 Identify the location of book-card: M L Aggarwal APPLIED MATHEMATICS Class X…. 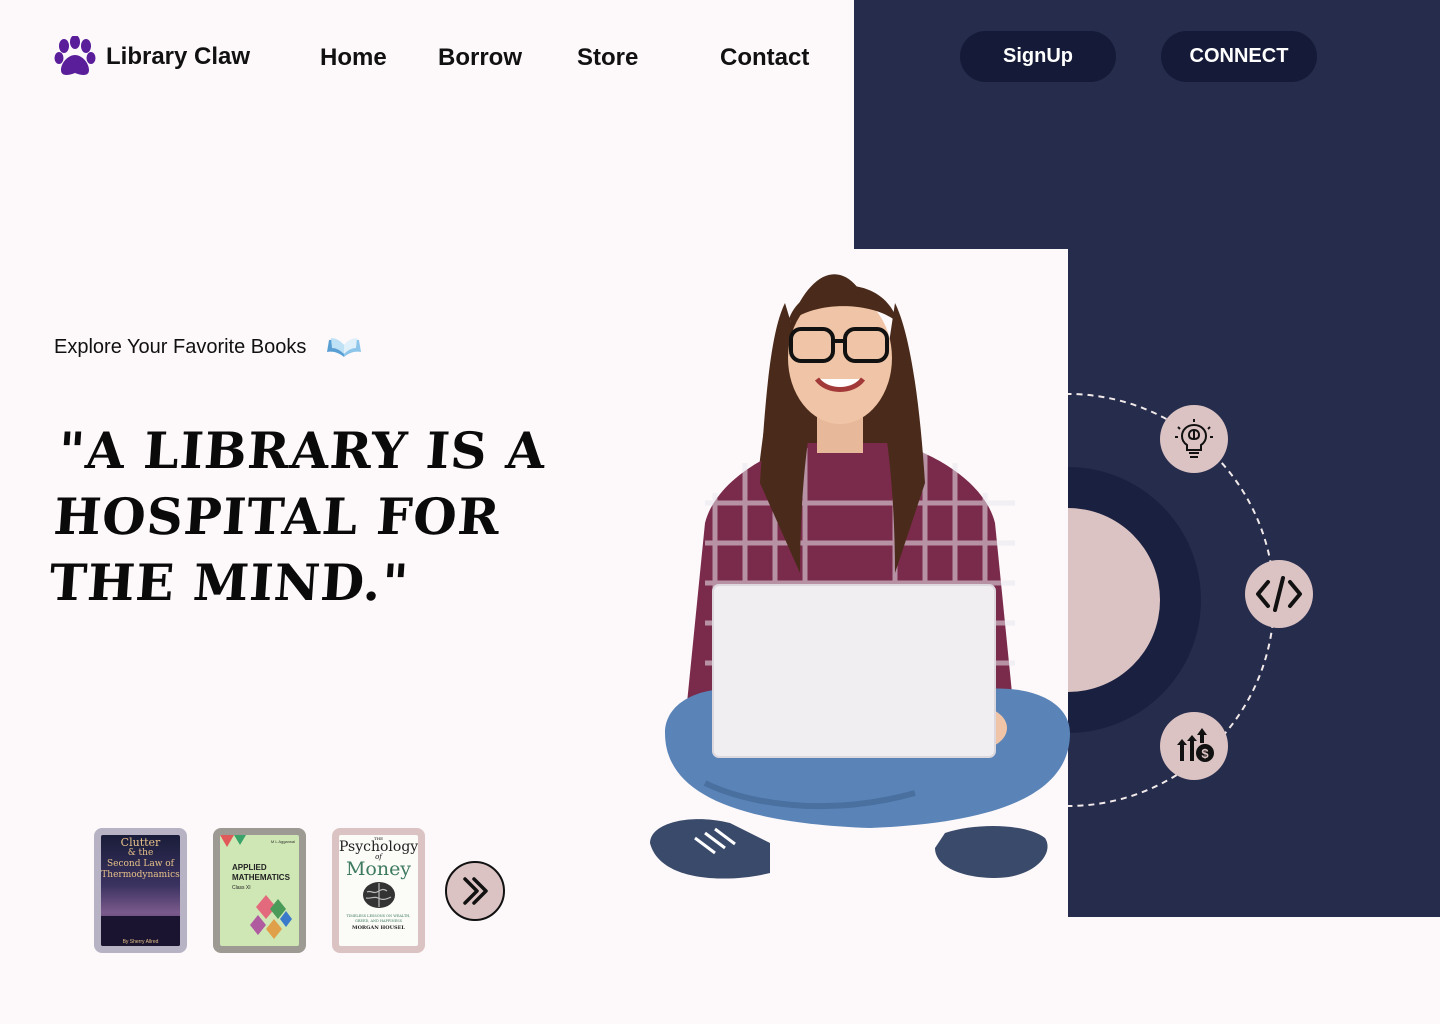
(259, 890).